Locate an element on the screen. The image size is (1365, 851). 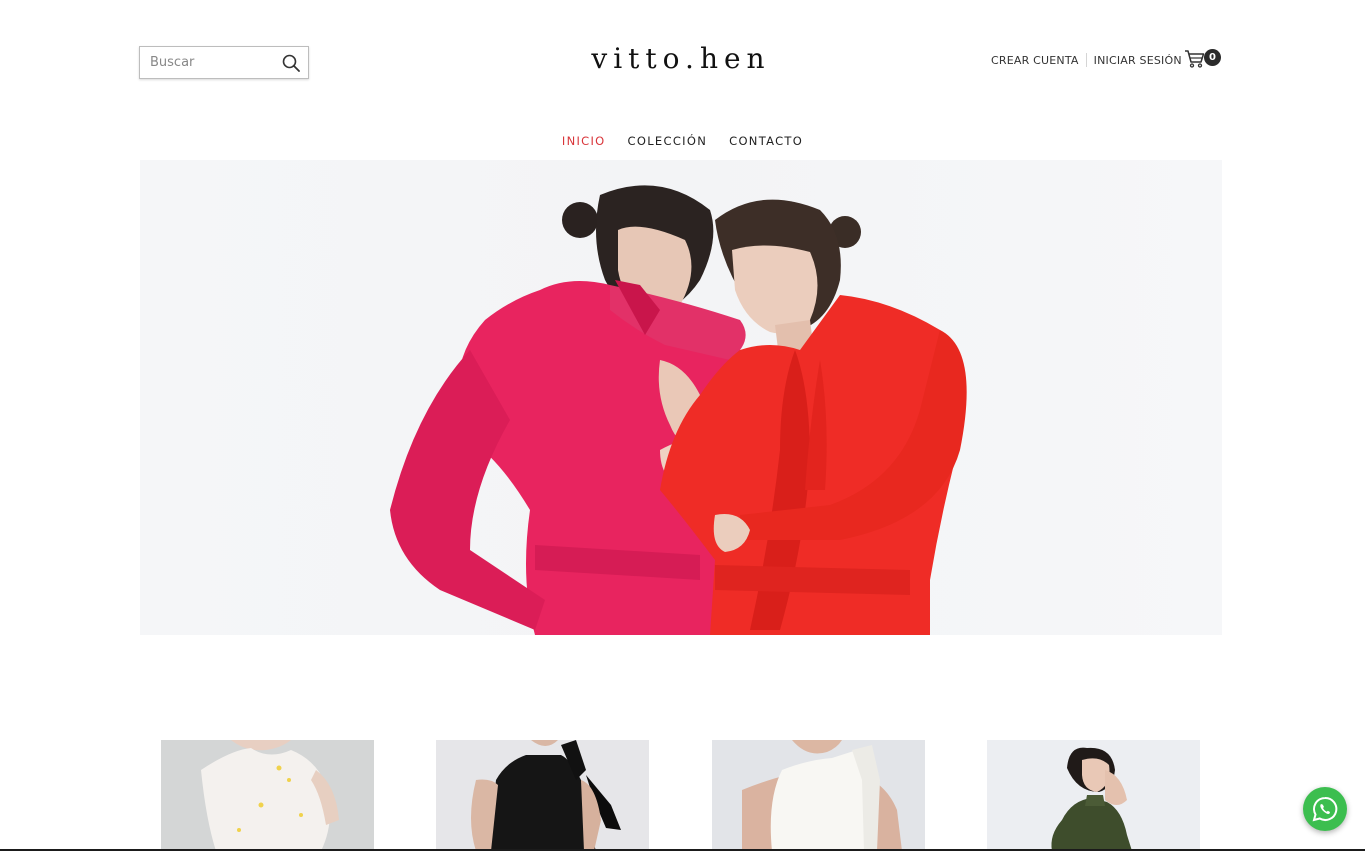
whatsapp-icon is located at coordinates (1325, 809).